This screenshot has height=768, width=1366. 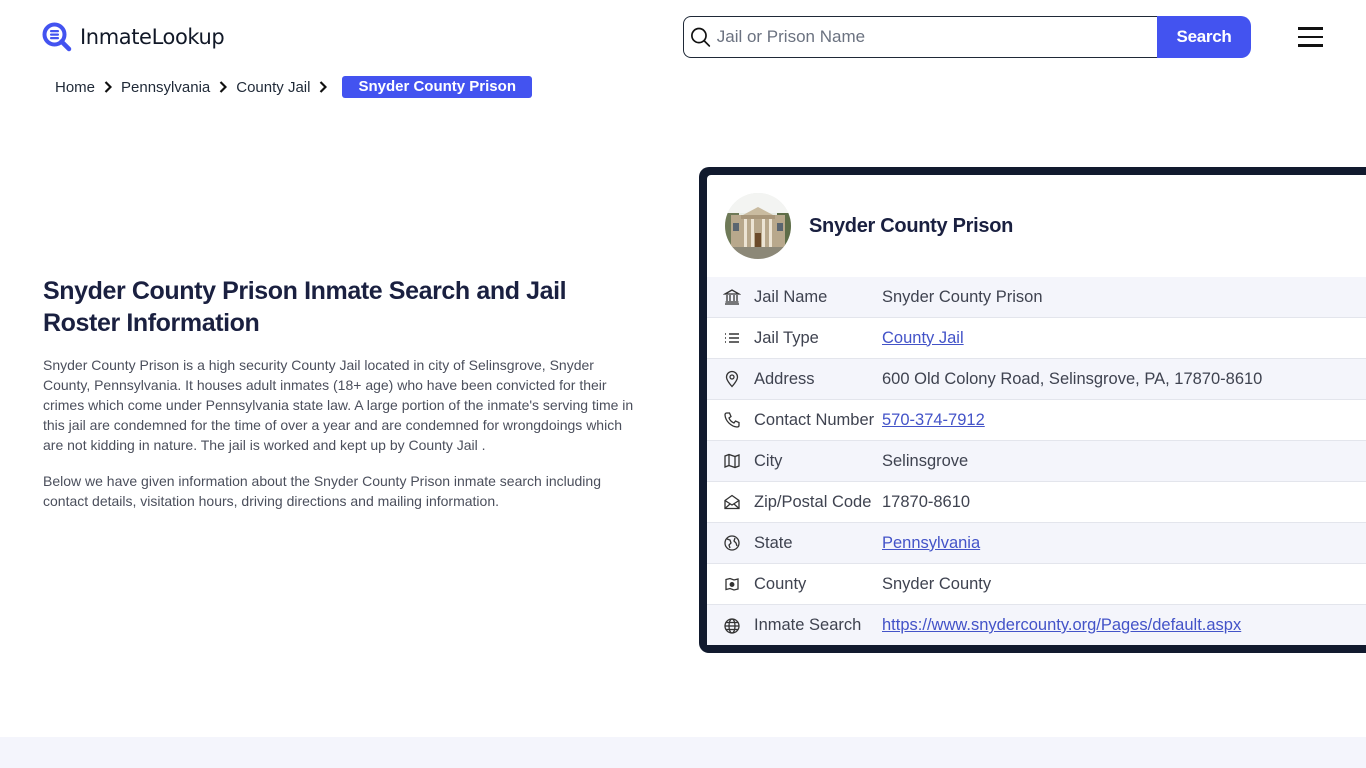 I want to click on row-value: Snyder County Prison, so click(x=962, y=296).